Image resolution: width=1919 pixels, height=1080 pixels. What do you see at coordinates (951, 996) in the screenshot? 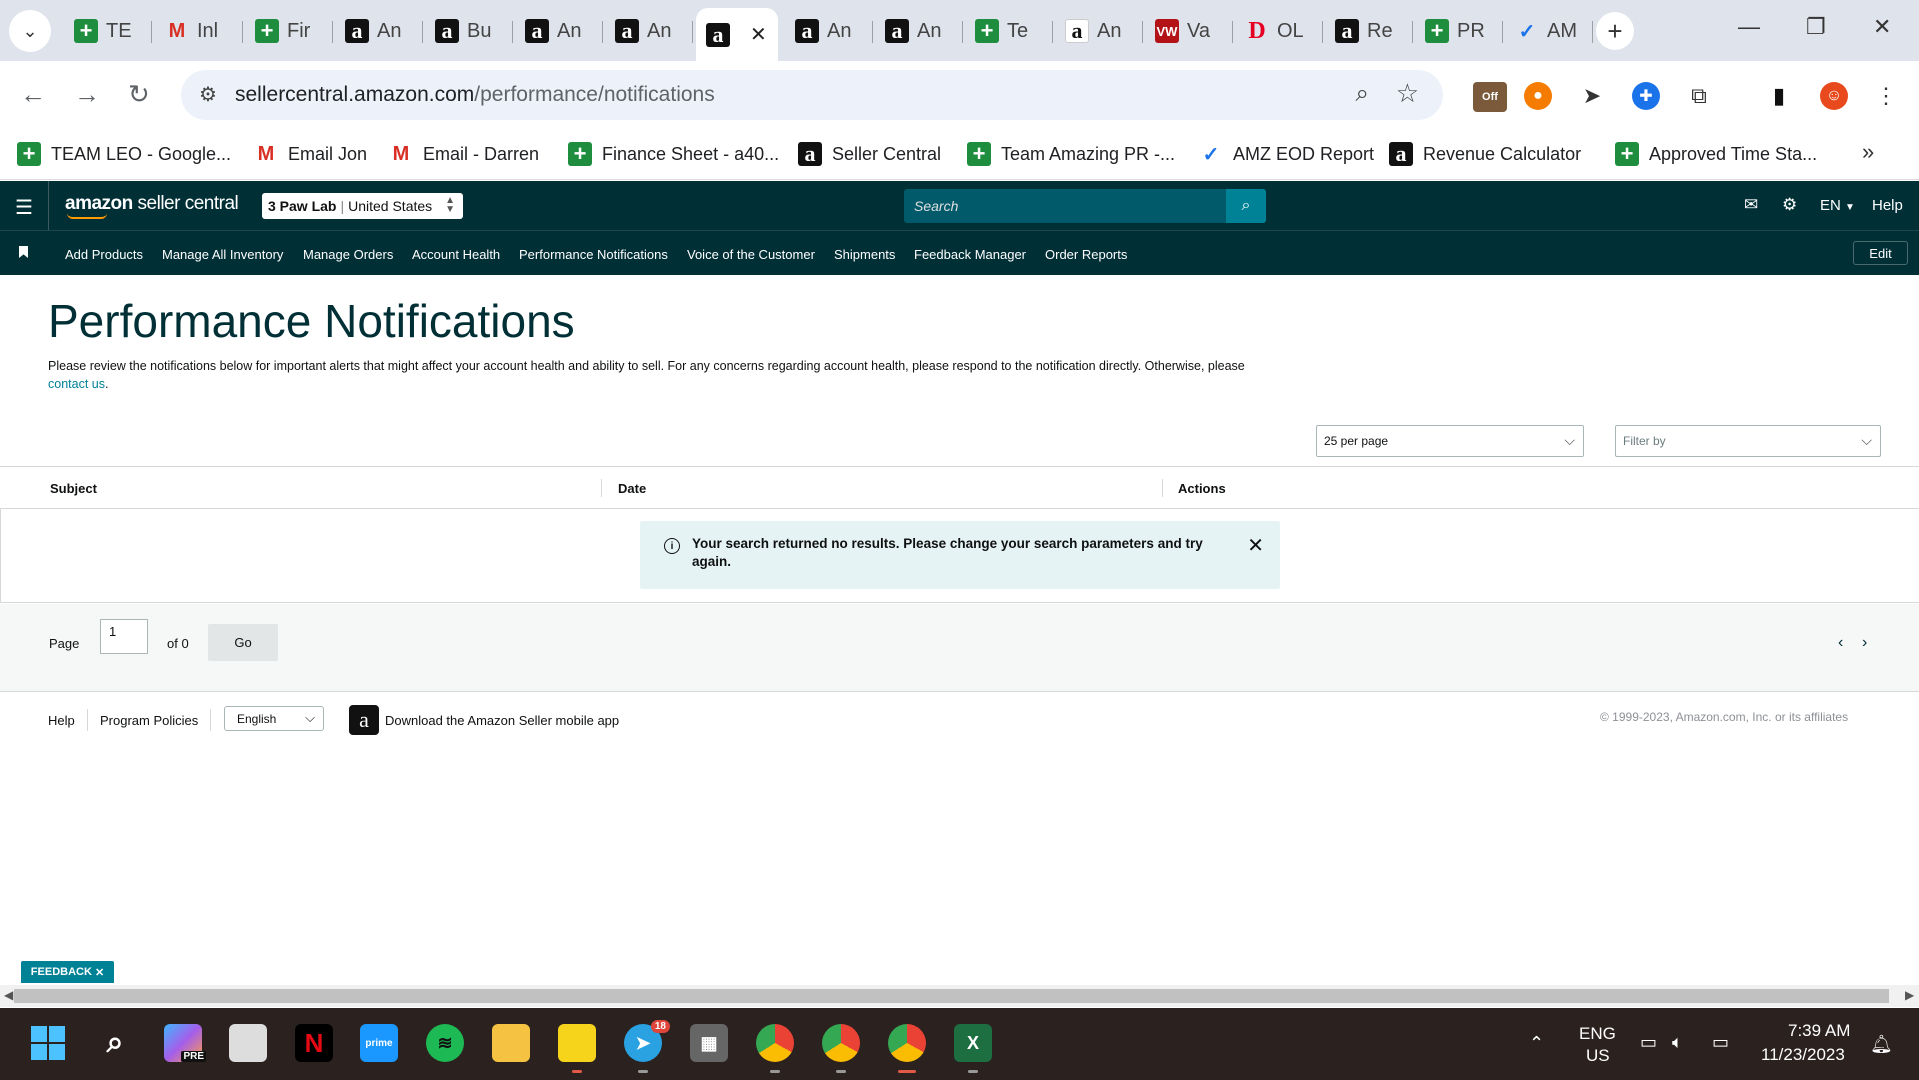
I see `scrollbar-thumb` at bounding box center [951, 996].